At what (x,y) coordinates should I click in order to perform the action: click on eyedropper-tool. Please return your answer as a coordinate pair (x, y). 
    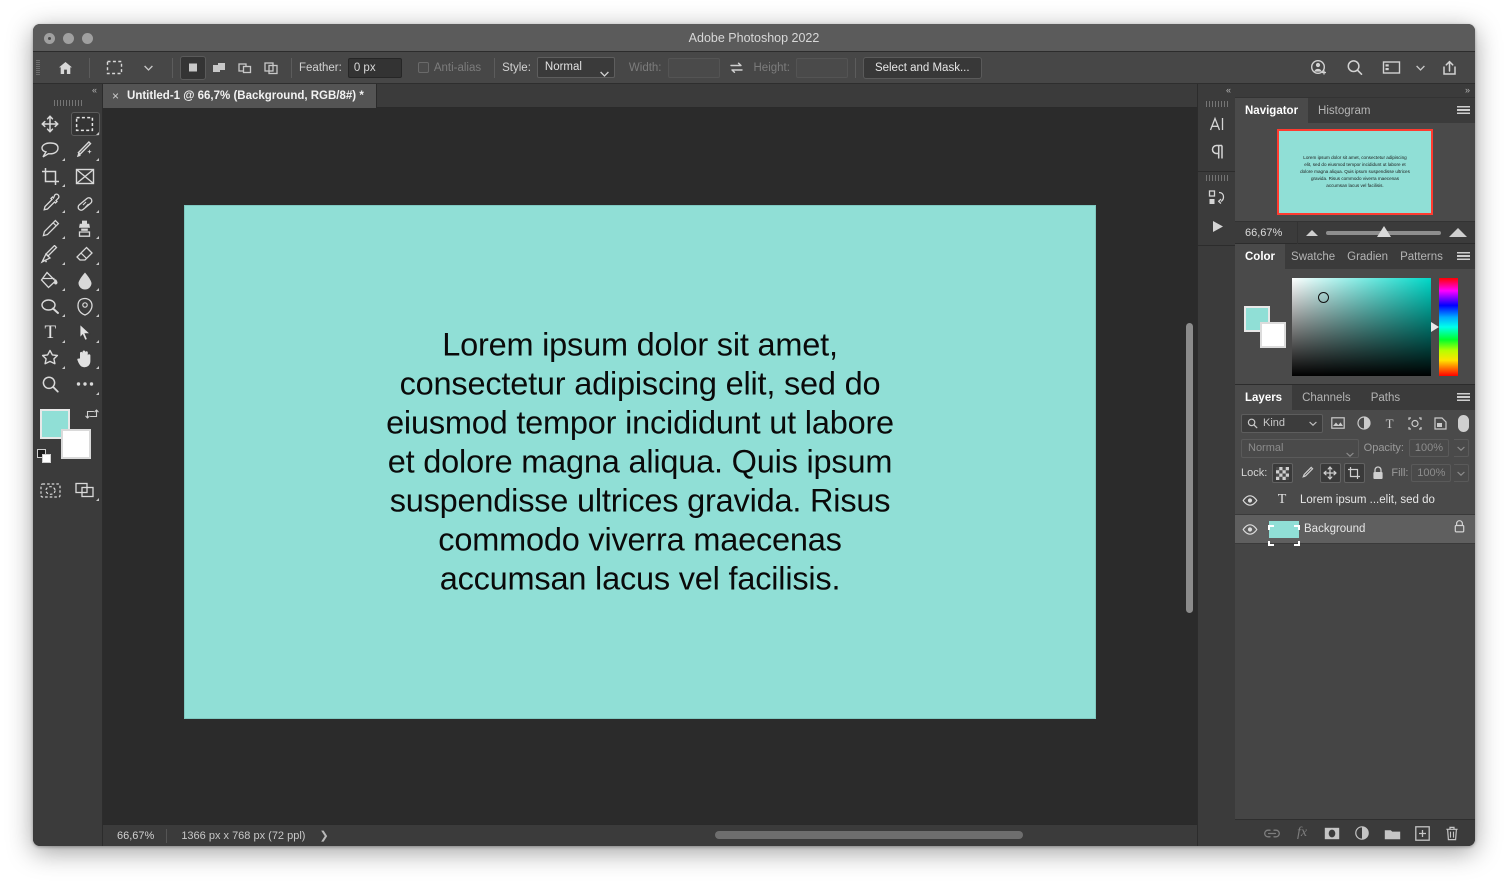
    Looking at the image, I should click on (50, 202).